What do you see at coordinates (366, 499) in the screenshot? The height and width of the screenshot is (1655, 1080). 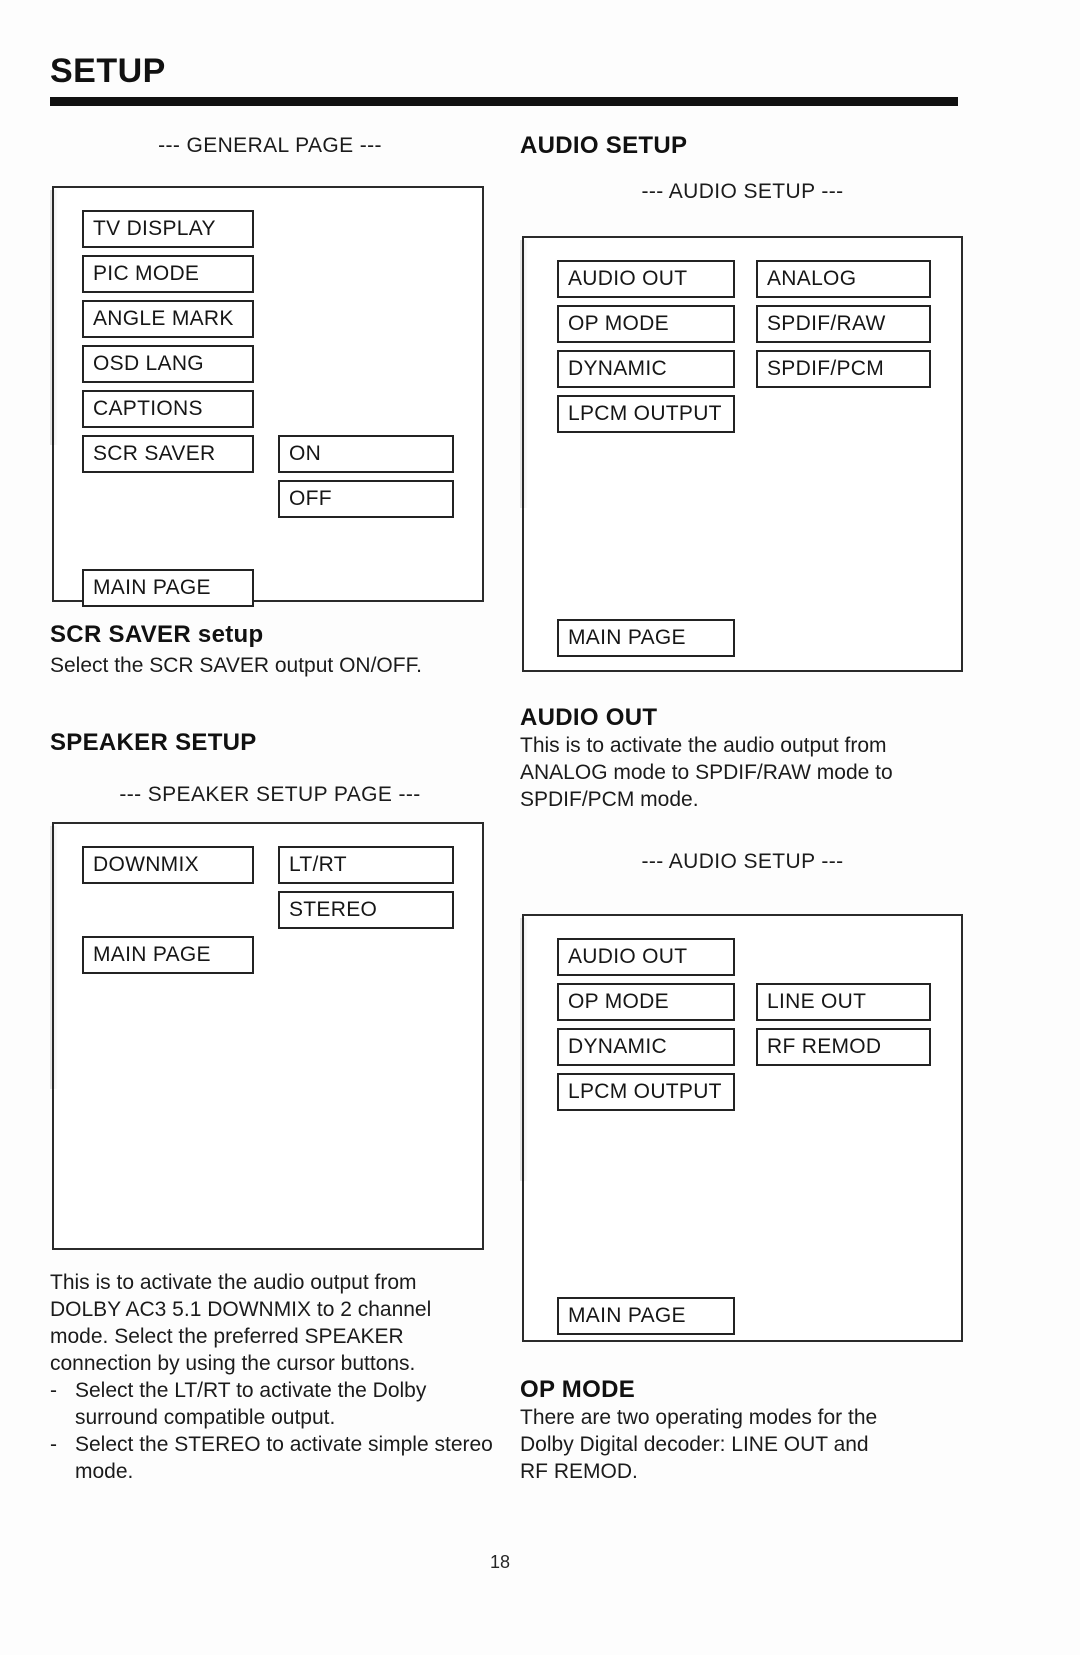 I see `submenu-item-off: OFF` at bounding box center [366, 499].